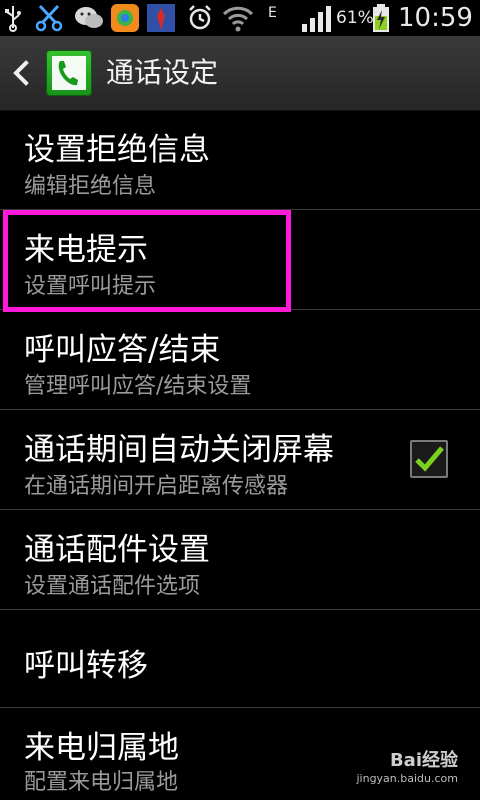 This screenshot has height=800, width=480. Describe the element at coordinates (122, 350) in the screenshot. I see `setting-title: 呼叫应答/结束` at that location.